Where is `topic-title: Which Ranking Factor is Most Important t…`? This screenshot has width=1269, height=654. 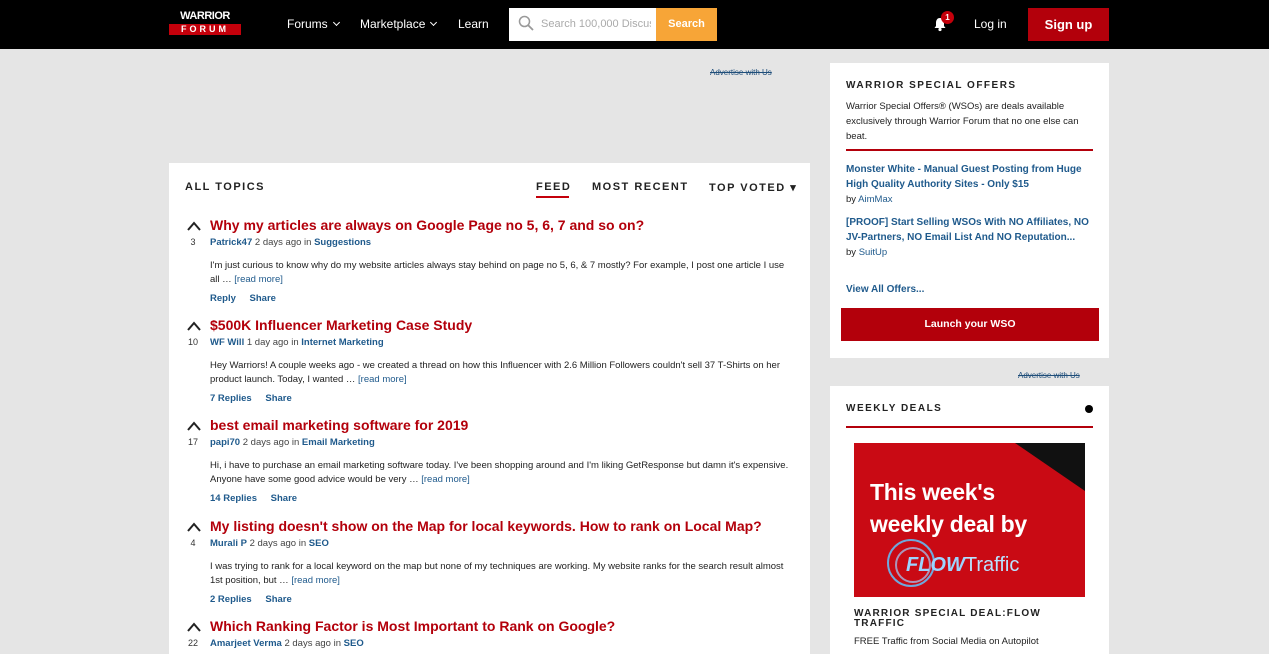
topic-title: Which Ranking Factor is Most Important t… is located at coordinates (412, 626).